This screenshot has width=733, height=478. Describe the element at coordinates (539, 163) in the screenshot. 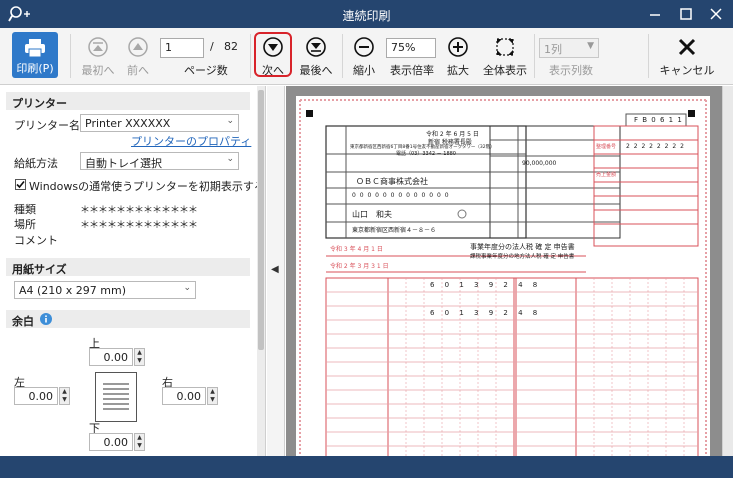

I see `form-capital: 90,000,000` at that location.